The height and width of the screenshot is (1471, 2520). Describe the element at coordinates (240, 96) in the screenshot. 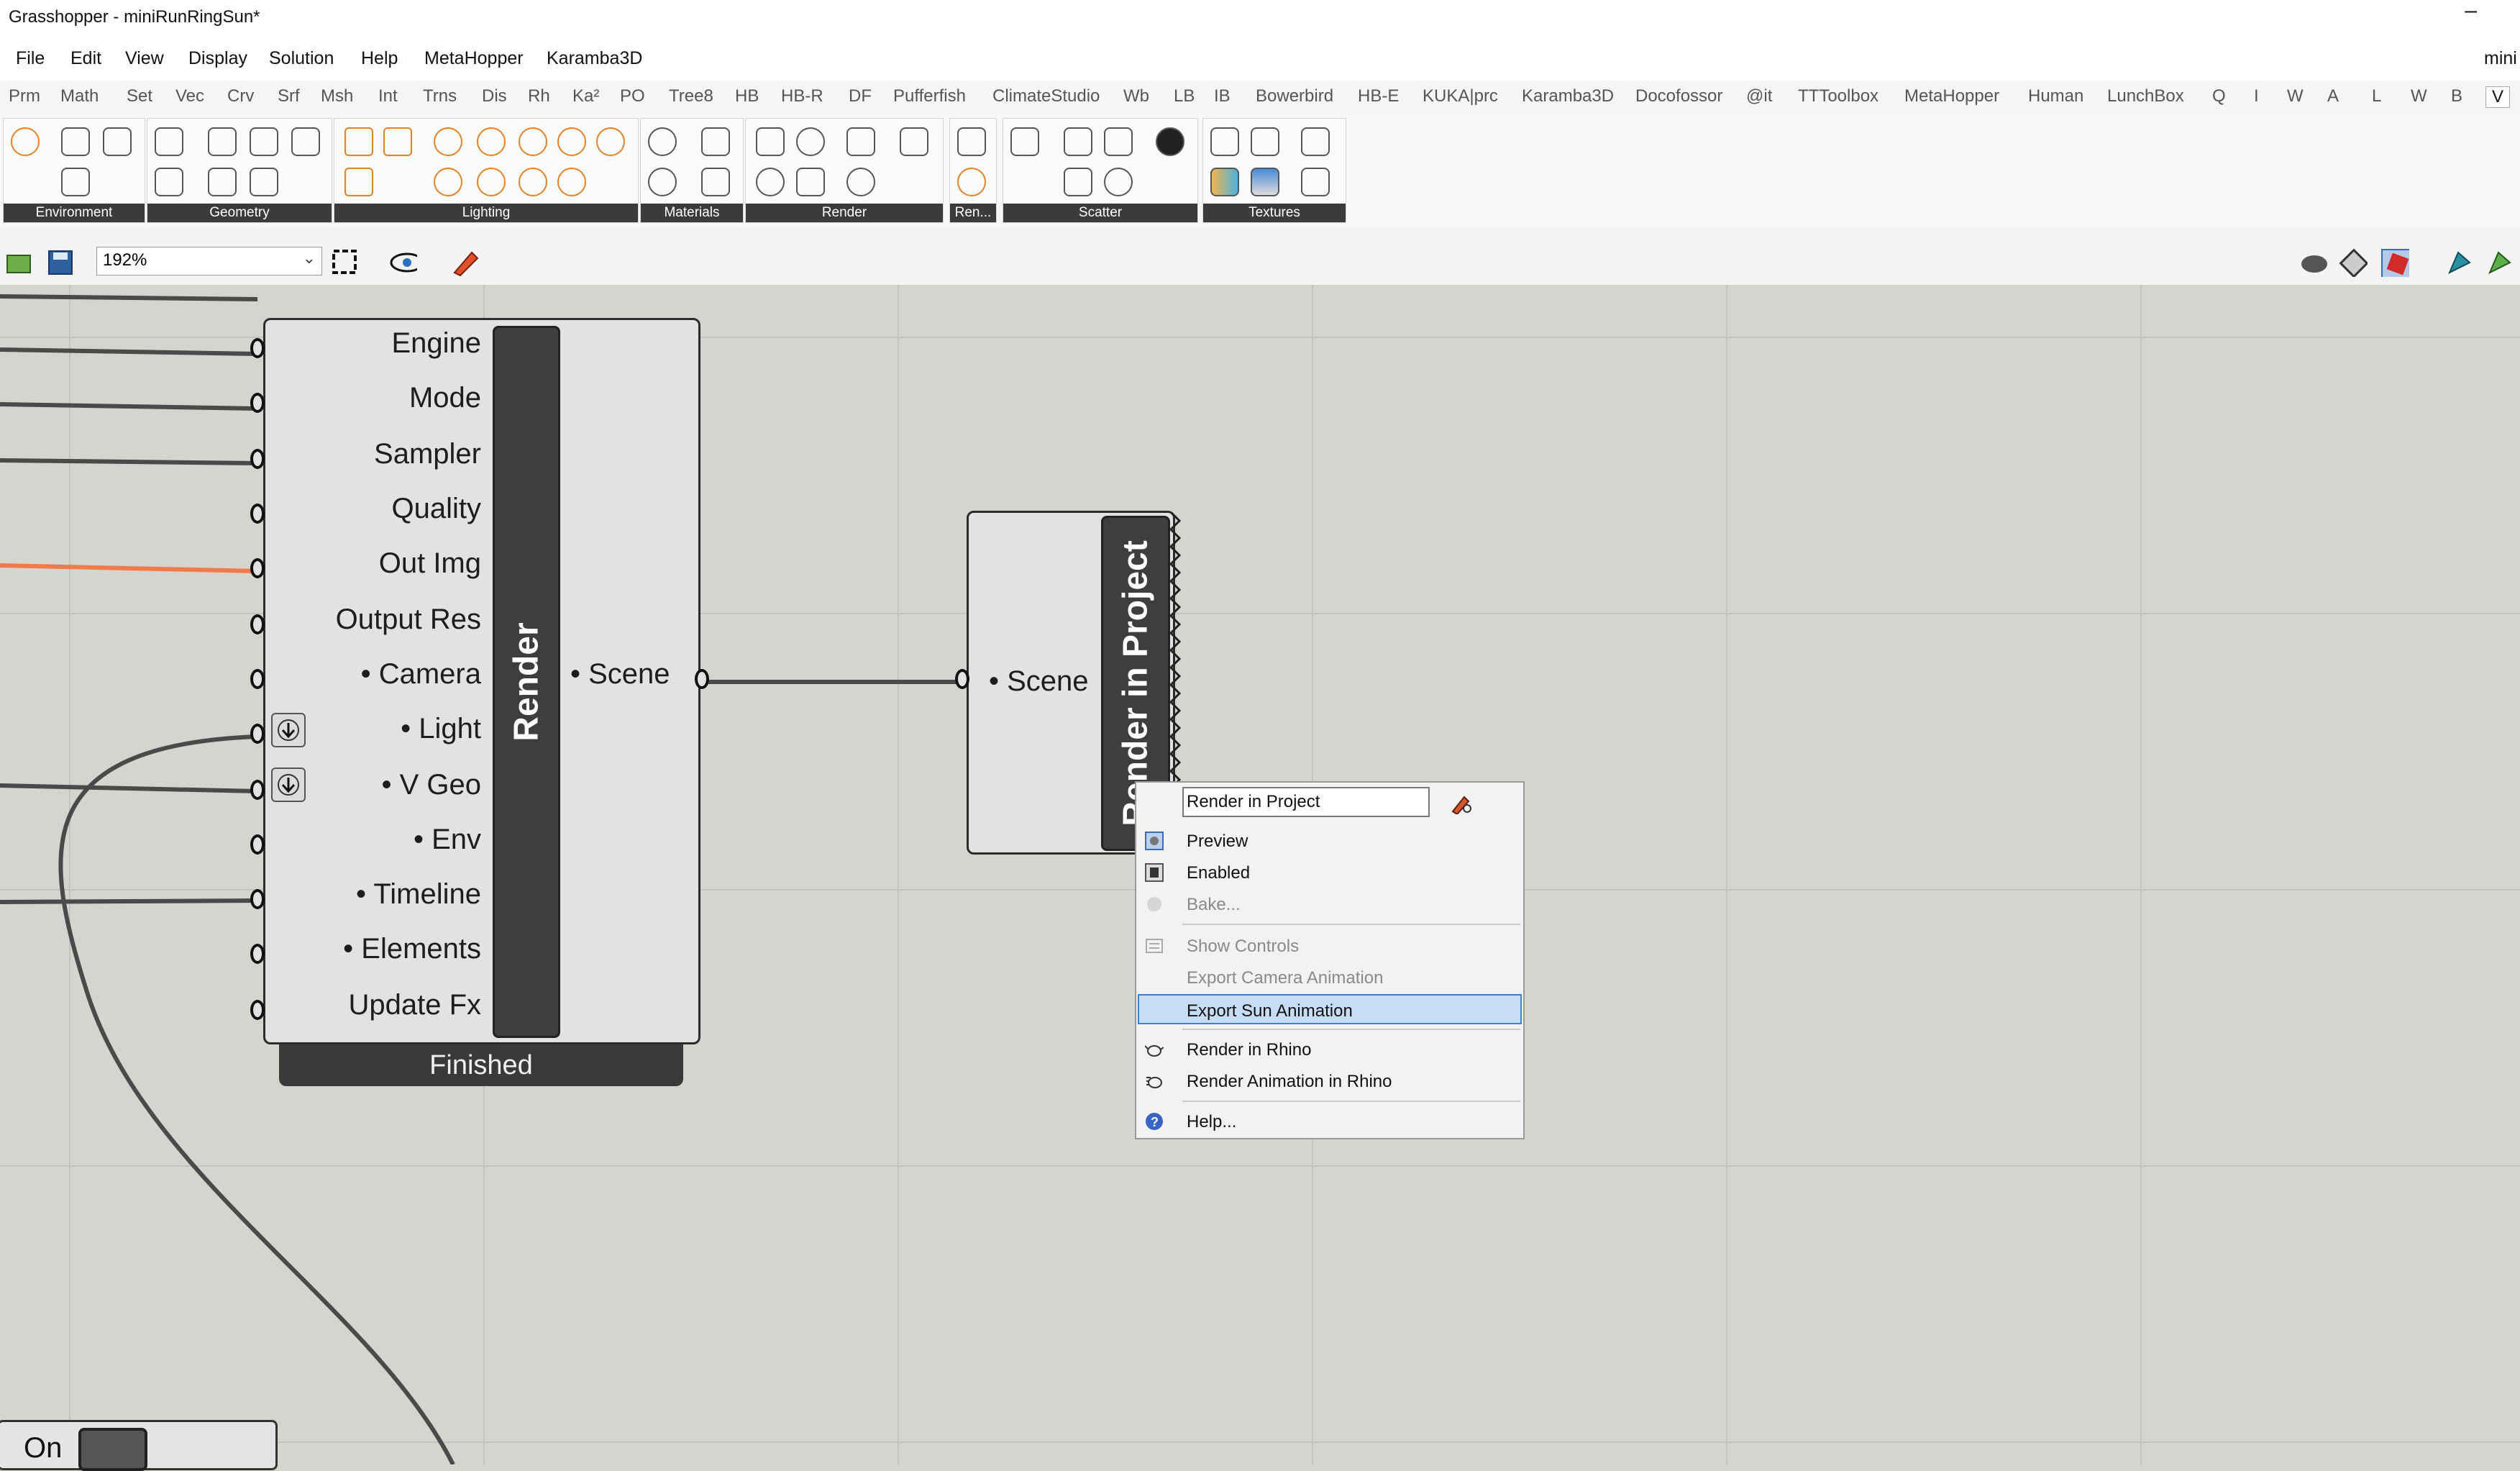

I see `tab-crv: Crv` at that location.